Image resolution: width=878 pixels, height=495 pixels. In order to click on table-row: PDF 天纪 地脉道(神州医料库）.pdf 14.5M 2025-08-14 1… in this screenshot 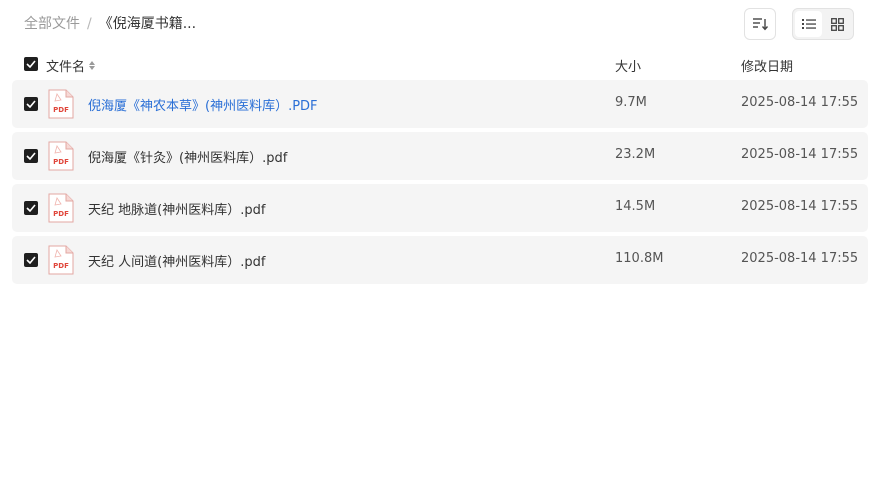, I will do `click(440, 208)`.